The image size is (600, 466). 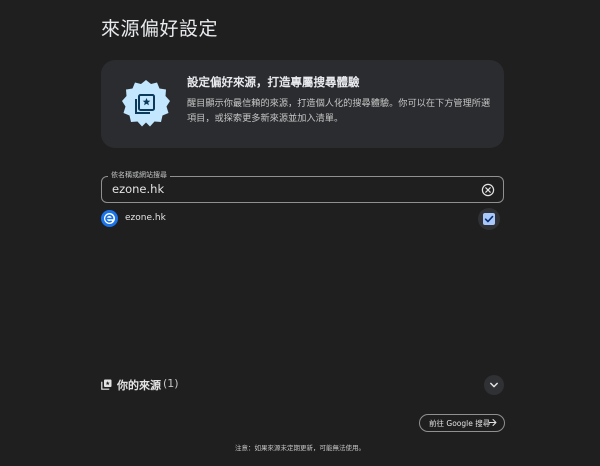 I want to click on search-label: 依名稱或網站搜尋, so click(x=139, y=175).